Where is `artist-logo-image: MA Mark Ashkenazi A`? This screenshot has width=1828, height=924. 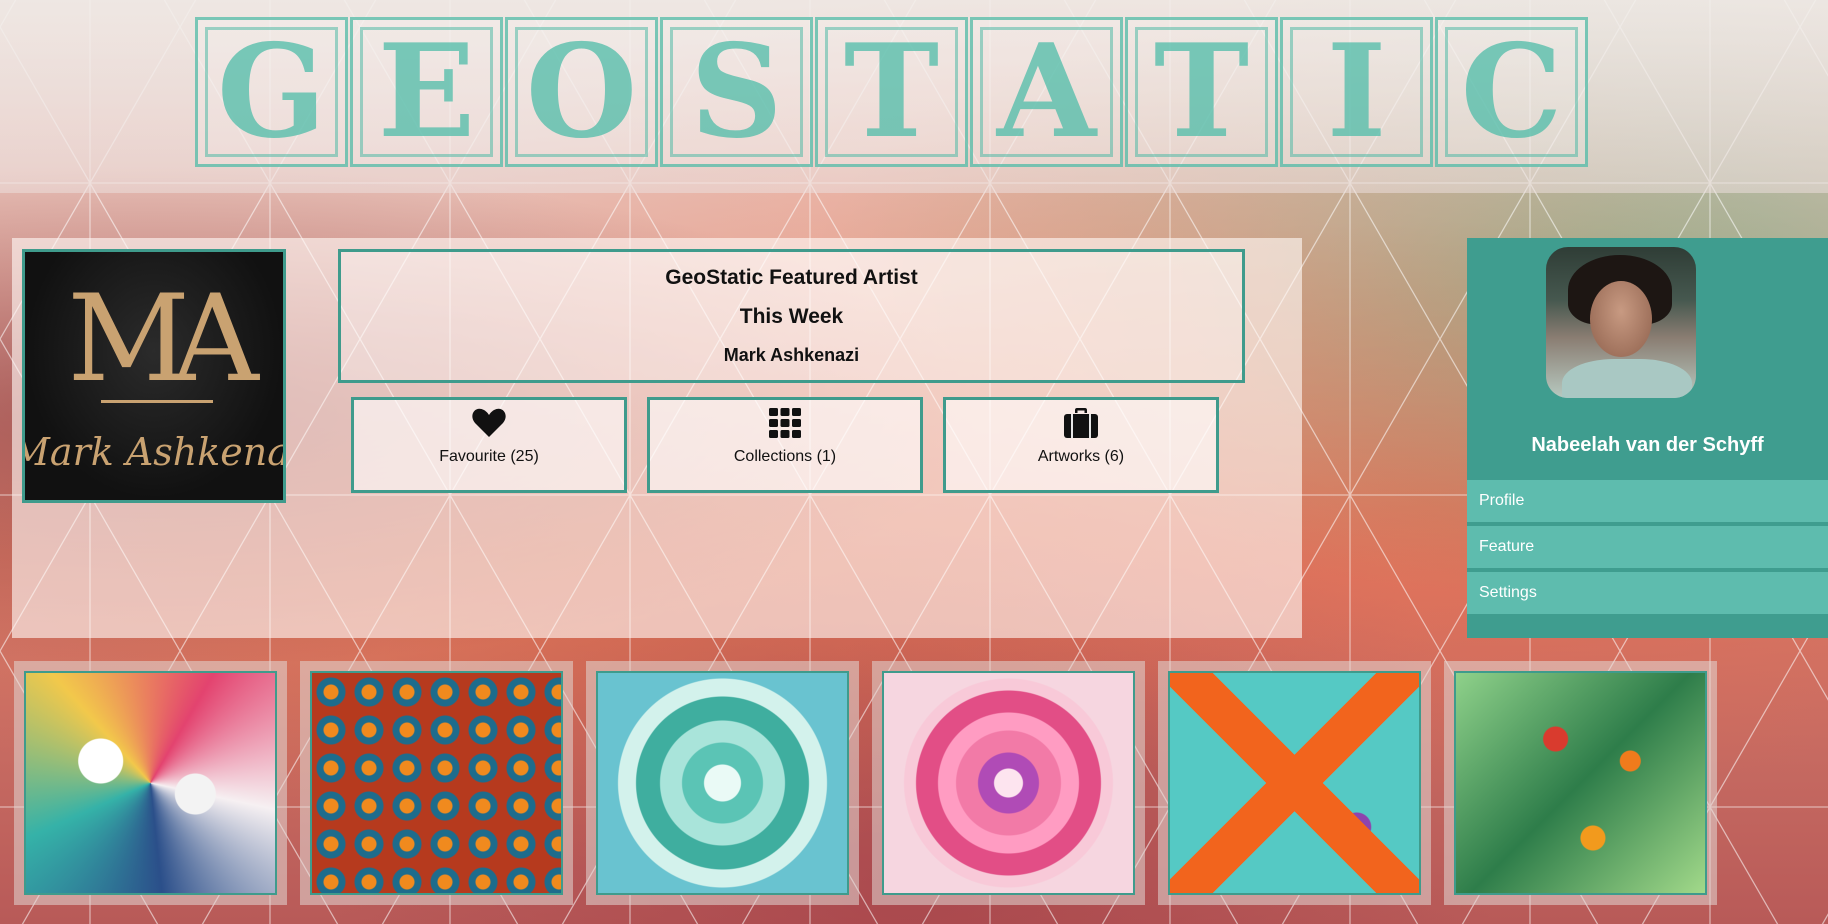
artist-logo-image: MA Mark Ashkenazi A is located at coordinates (154, 376).